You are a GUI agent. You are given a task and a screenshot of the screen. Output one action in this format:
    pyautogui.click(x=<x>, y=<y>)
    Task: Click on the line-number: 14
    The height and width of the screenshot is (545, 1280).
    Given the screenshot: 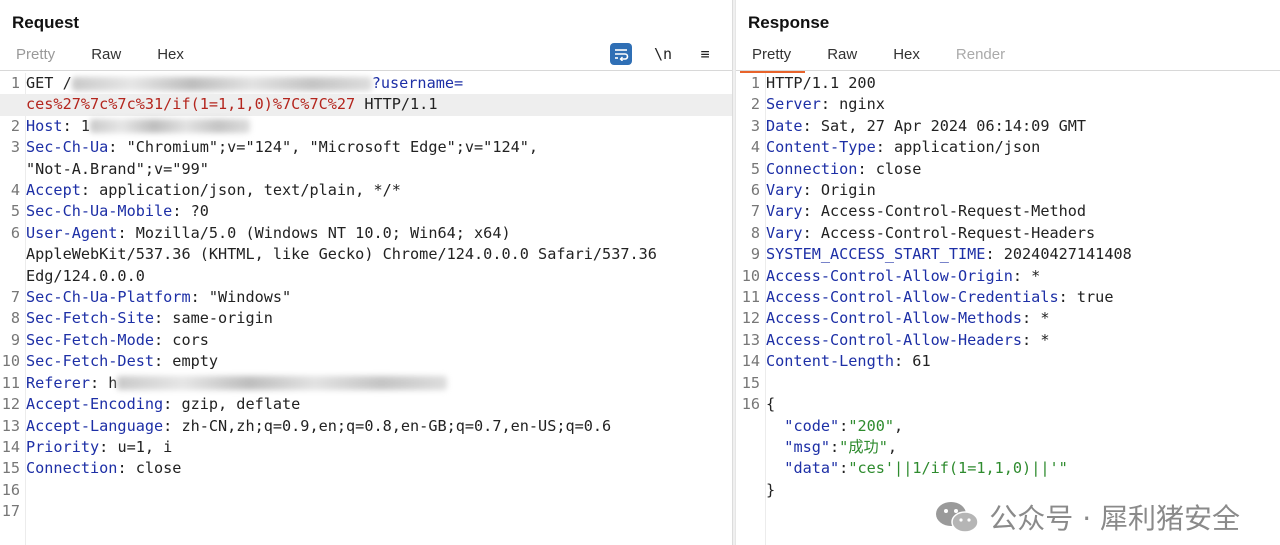 What is the action you would take?
    pyautogui.click(x=750, y=361)
    